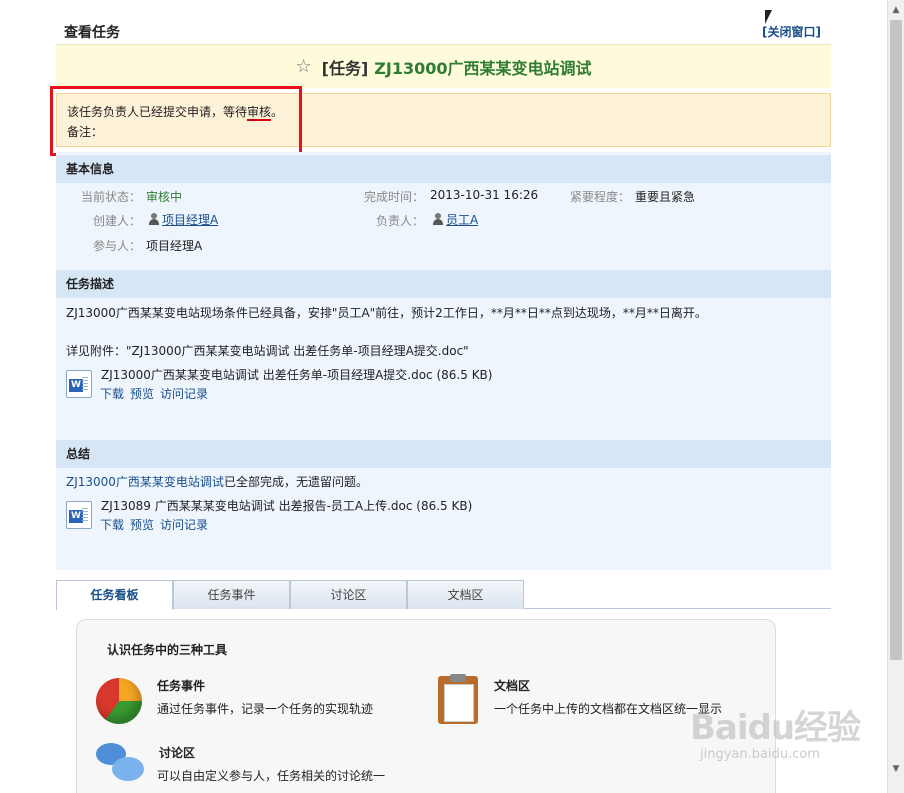 This screenshot has height=793, width=904. What do you see at coordinates (231, 594) in the screenshot?
I see `tab-task-events: 任务事件` at bounding box center [231, 594].